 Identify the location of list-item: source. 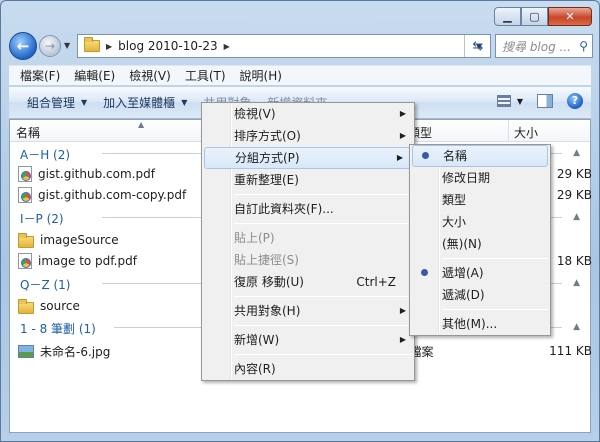
(49, 306).